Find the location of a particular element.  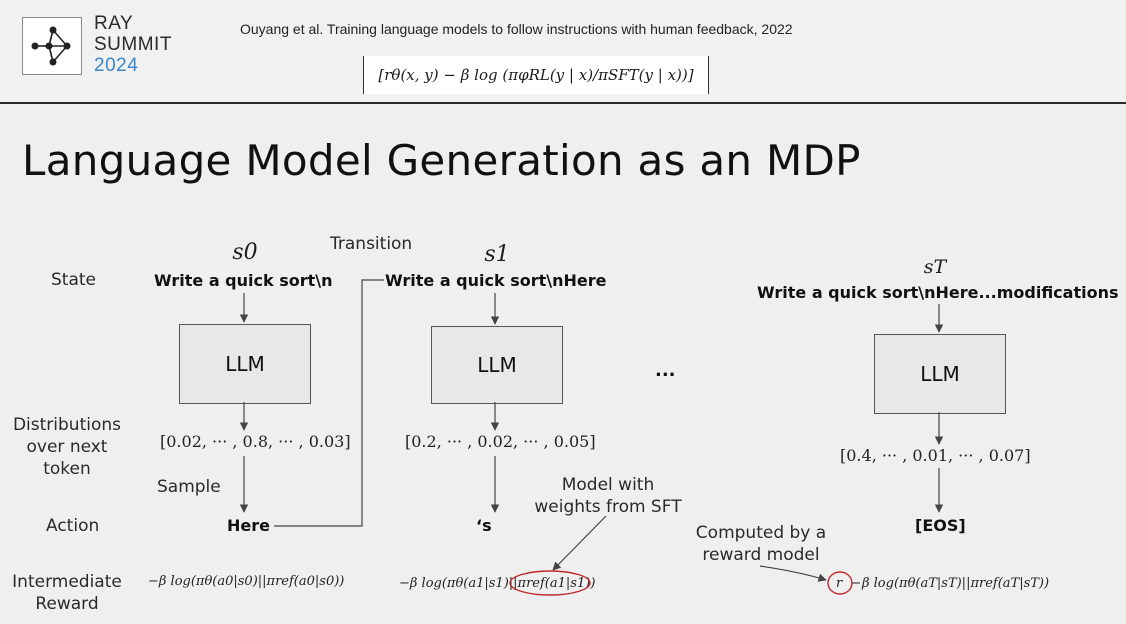

event-logo-text: RAY SUMMIT 2024 is located at coordinates (133, 44).